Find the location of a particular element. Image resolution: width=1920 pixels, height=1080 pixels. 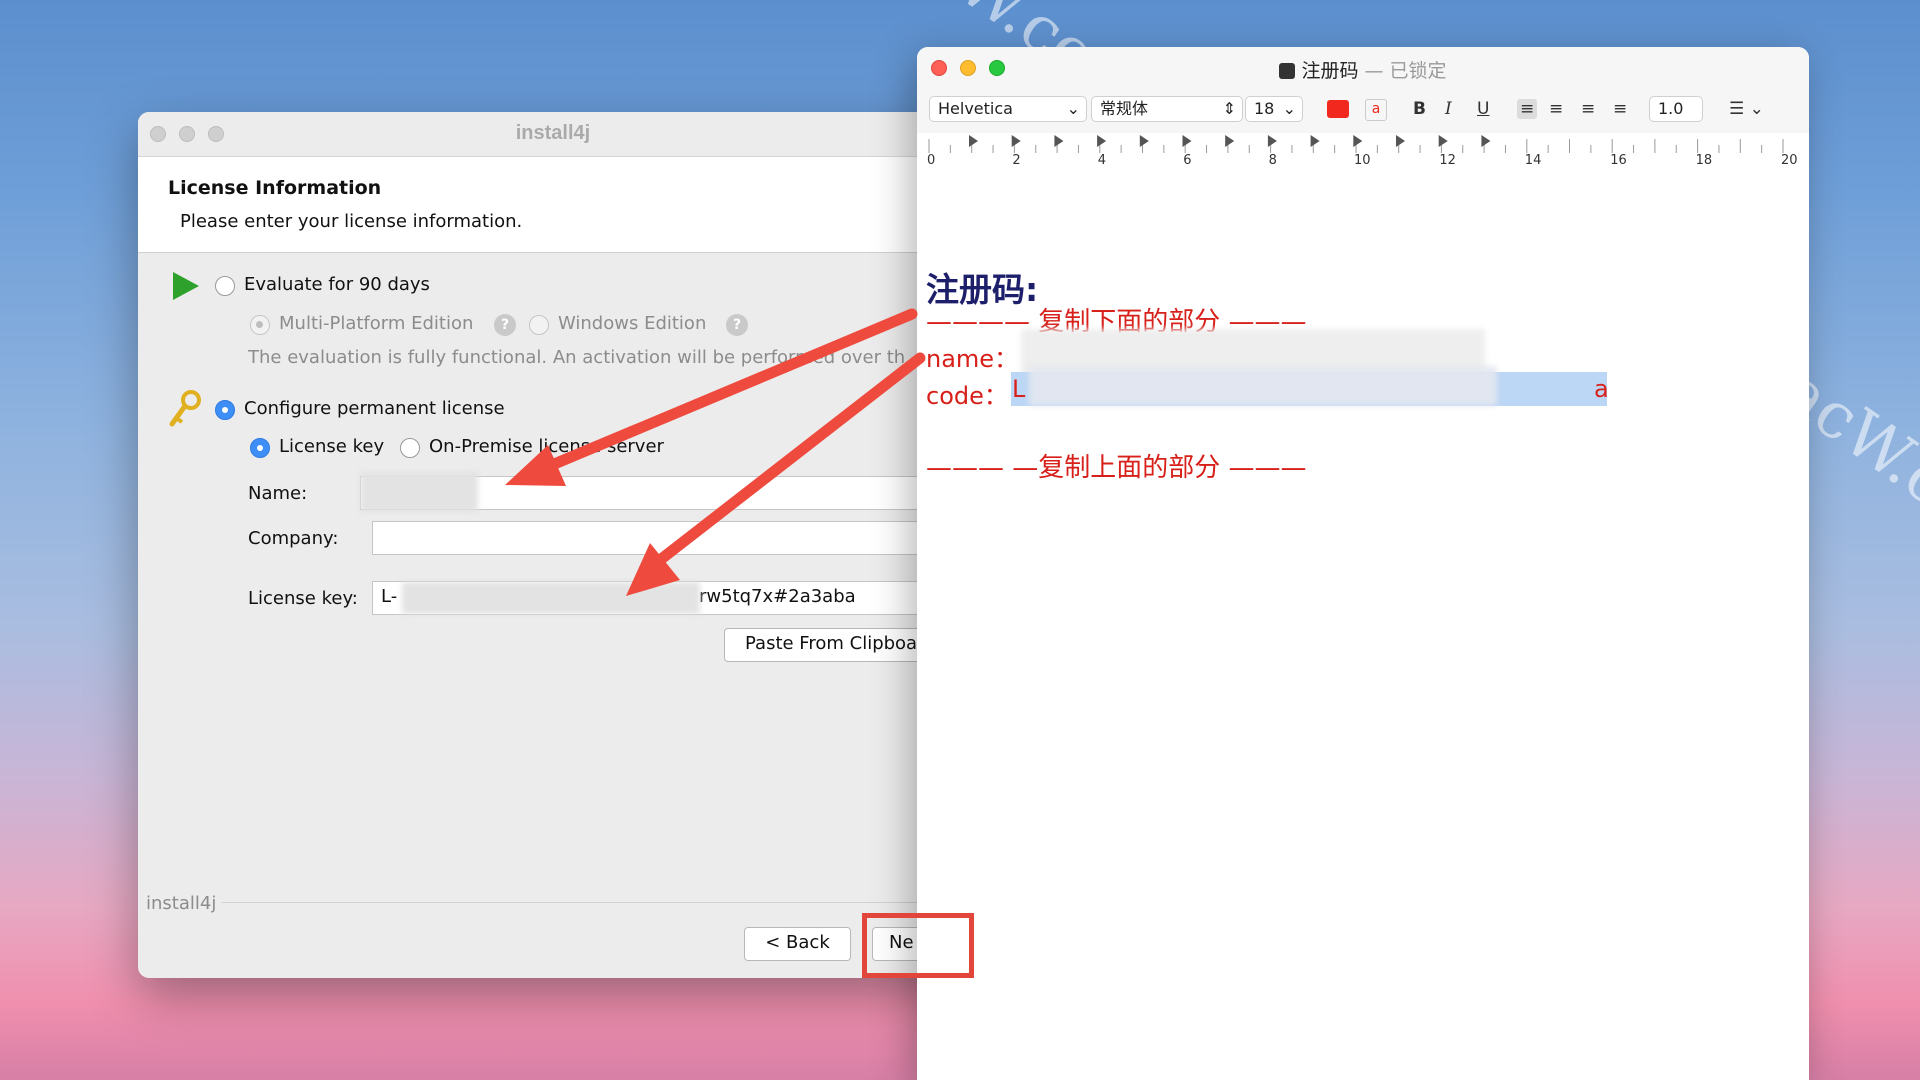

next-button-highlight is located at coordinates (918, 945).